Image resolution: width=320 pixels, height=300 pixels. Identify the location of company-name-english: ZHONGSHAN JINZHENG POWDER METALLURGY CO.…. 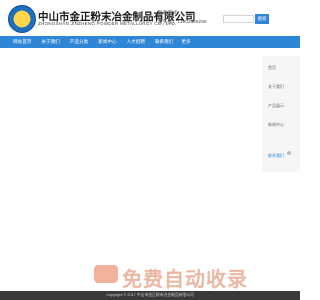
(107, 23).